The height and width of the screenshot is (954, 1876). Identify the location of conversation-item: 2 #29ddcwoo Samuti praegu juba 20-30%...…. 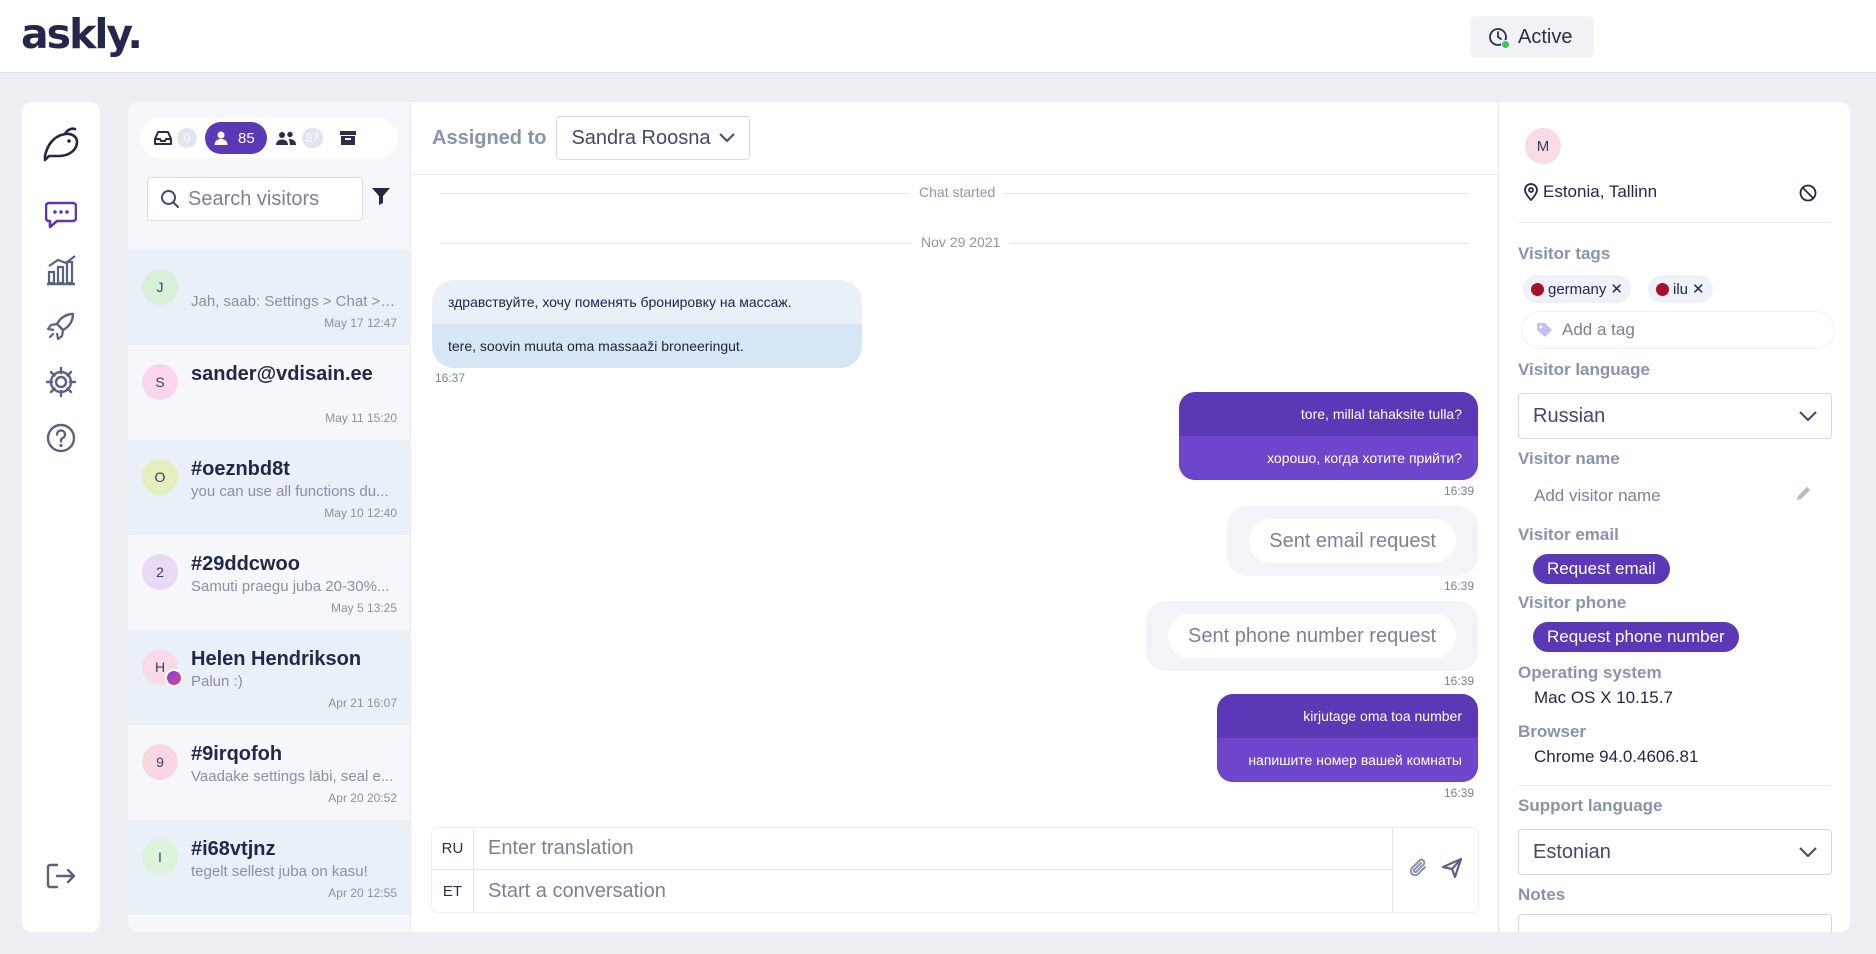
(269, 582).